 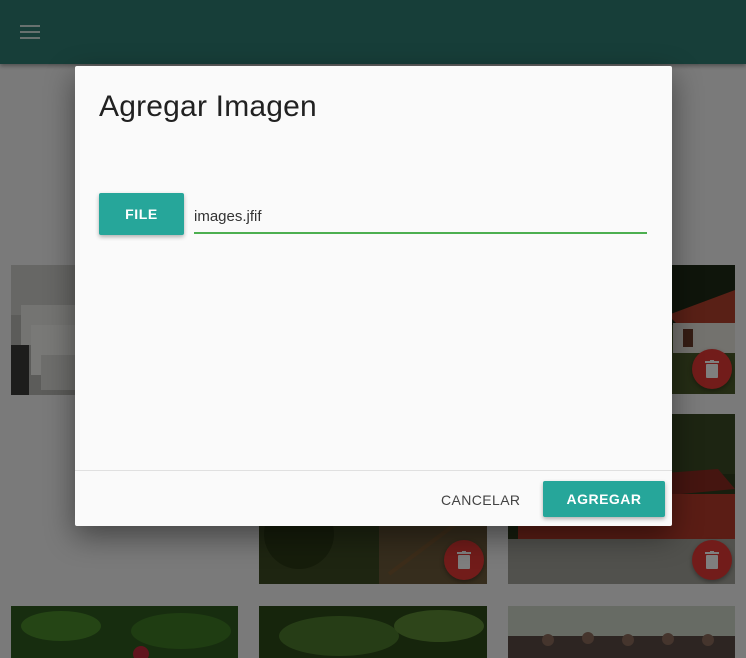 What do you see at coordinates (208, 106) in the screenshot?
I see `dialog-title: Agregar Imagen` at bounding box center [208, 106].